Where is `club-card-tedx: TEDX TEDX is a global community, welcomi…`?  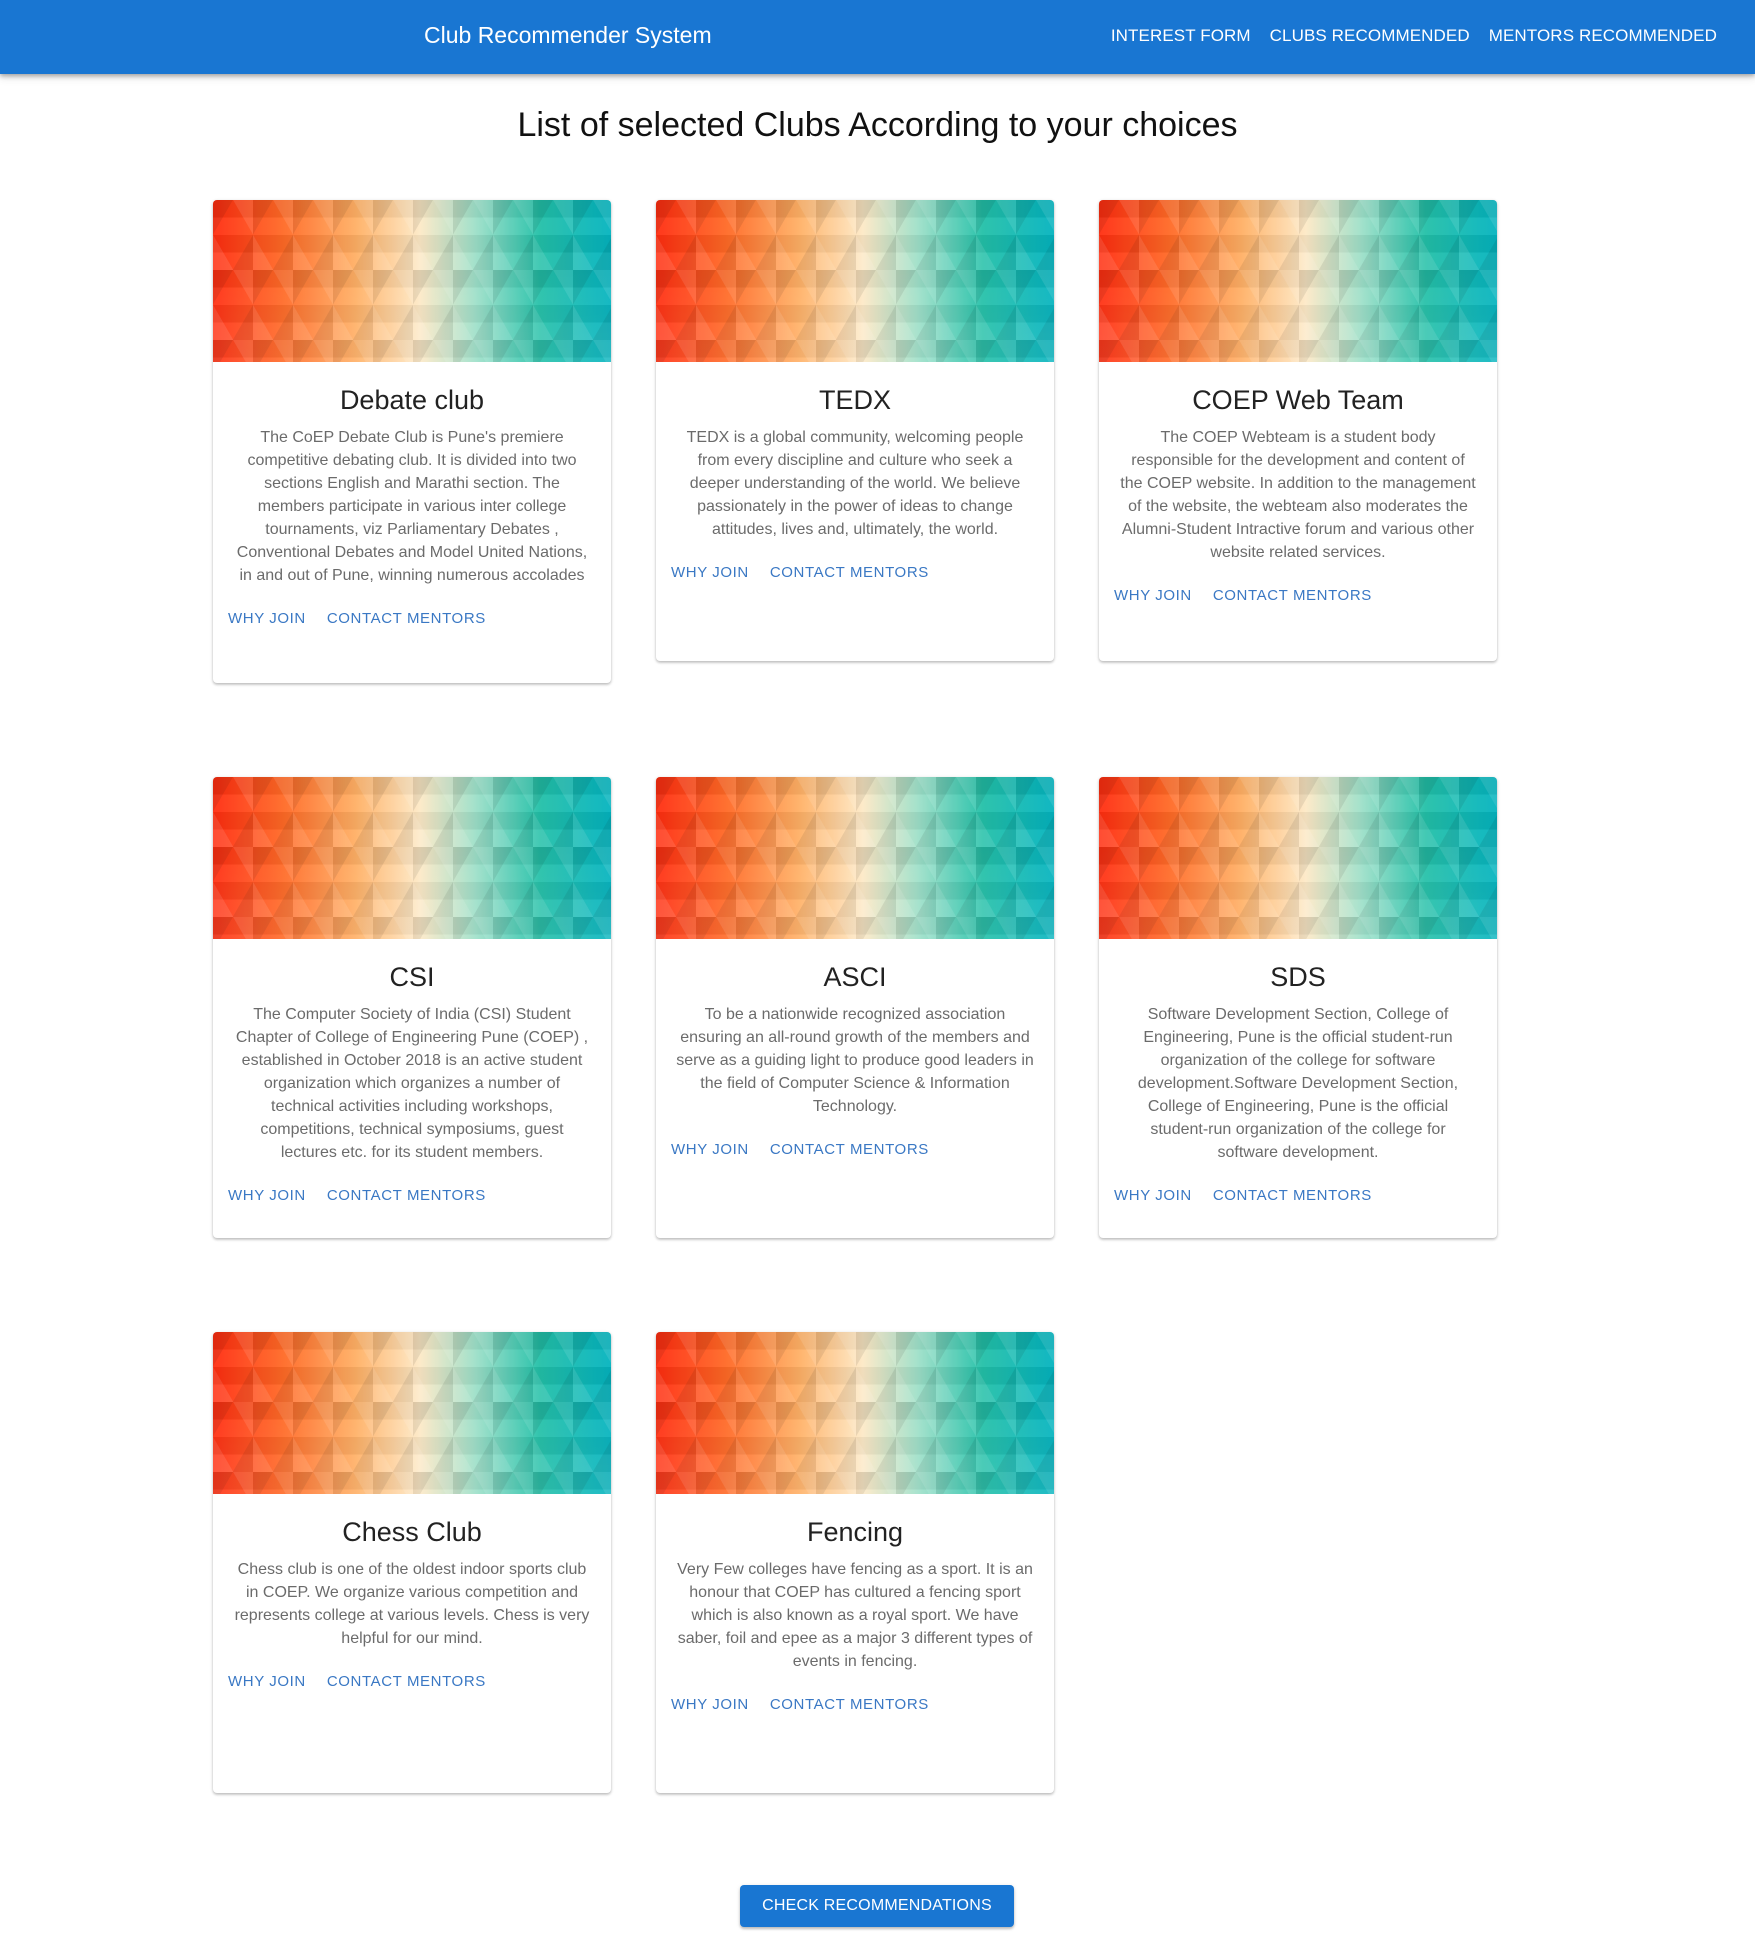
club-card-tedx: TEDX TEDX is a global community, welcomi… is located at coordinates (855, 430).